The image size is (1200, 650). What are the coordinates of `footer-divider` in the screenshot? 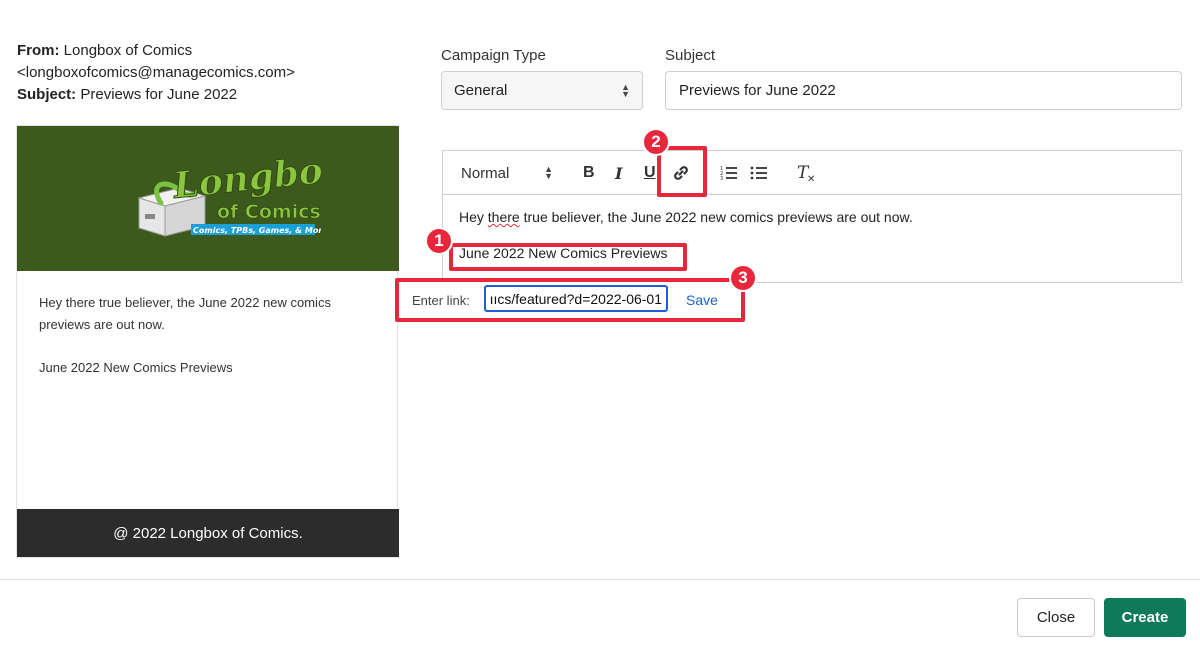 It's located at (600, 579).